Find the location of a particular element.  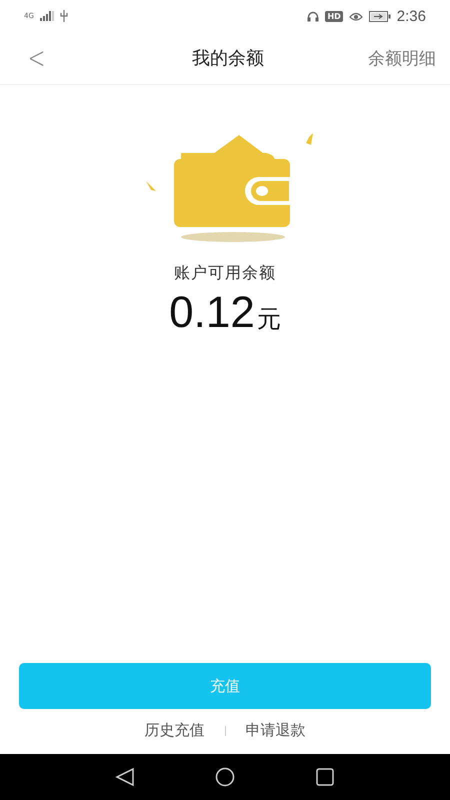

recent-apps-icon is located at coordinates (325, 777).